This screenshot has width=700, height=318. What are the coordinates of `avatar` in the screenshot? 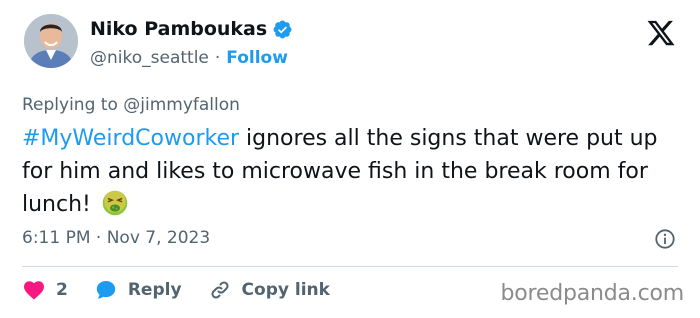 It's located at (51, 41).